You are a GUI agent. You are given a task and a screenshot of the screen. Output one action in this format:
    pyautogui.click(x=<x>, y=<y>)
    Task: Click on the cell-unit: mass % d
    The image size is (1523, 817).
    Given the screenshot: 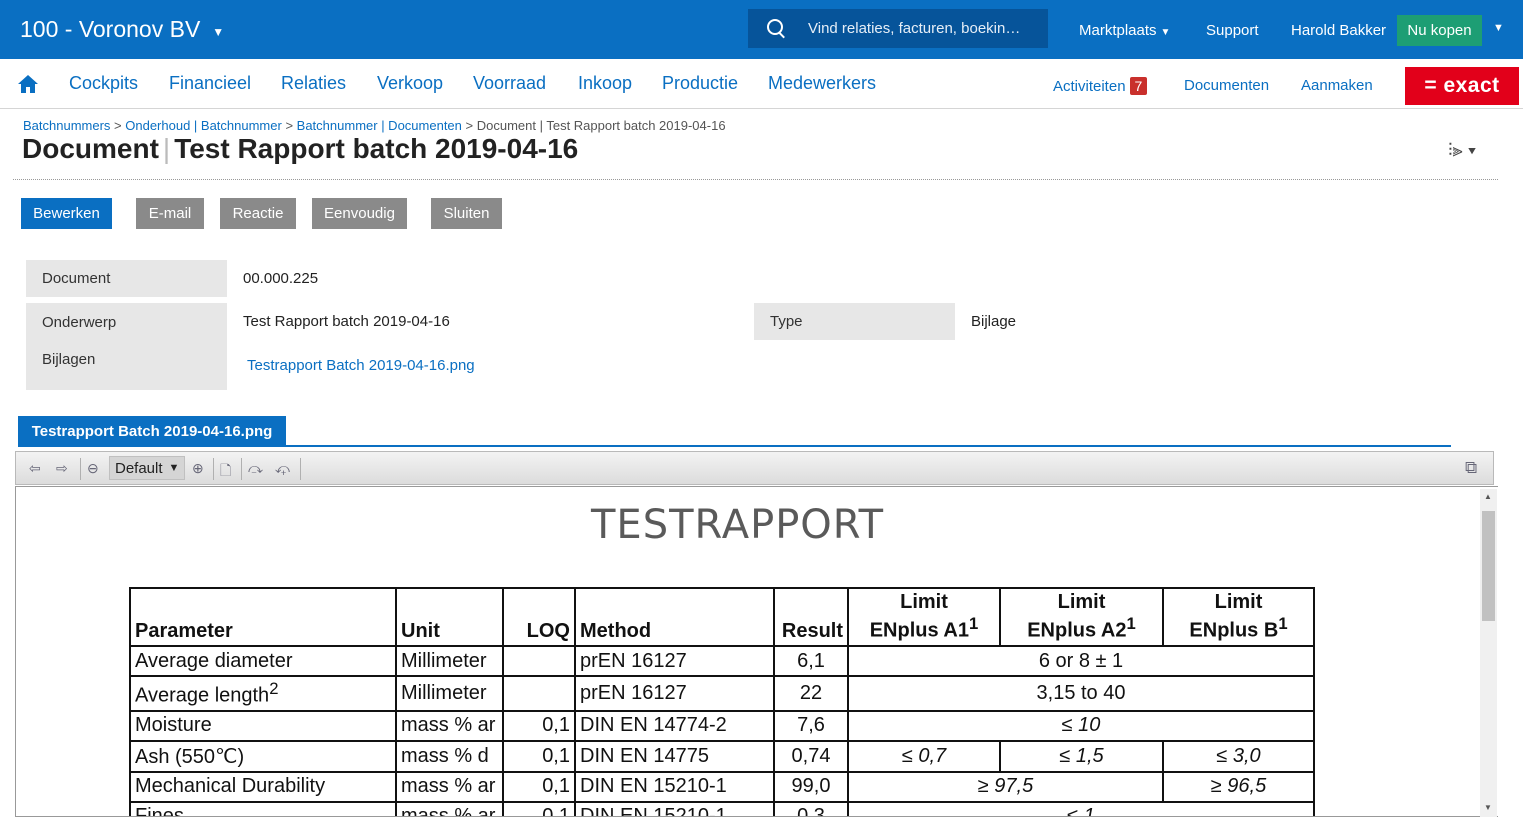 What is the action you would take?
    pyautogui.click(x=449, y=756)
    